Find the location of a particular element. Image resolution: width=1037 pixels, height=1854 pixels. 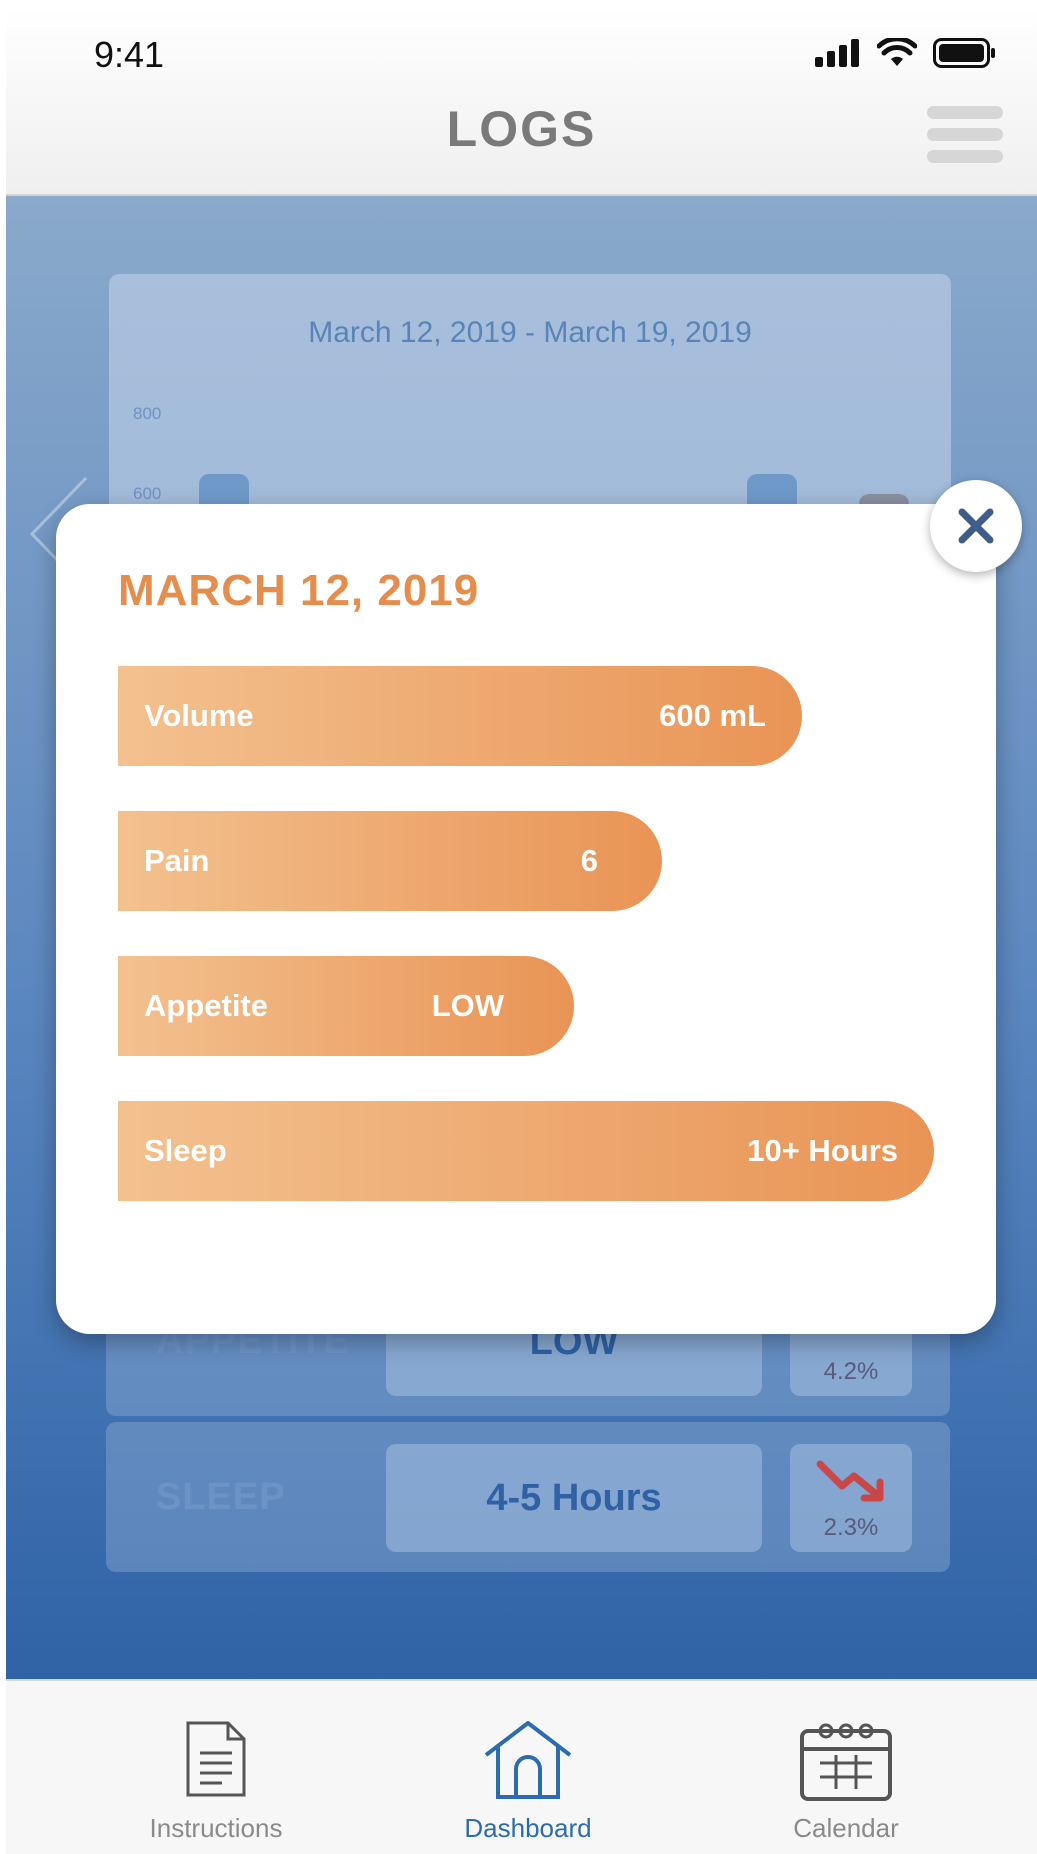

chart-date-range: March 12, 2019 - March 19, 2019 is located at coordinates (530, 332).